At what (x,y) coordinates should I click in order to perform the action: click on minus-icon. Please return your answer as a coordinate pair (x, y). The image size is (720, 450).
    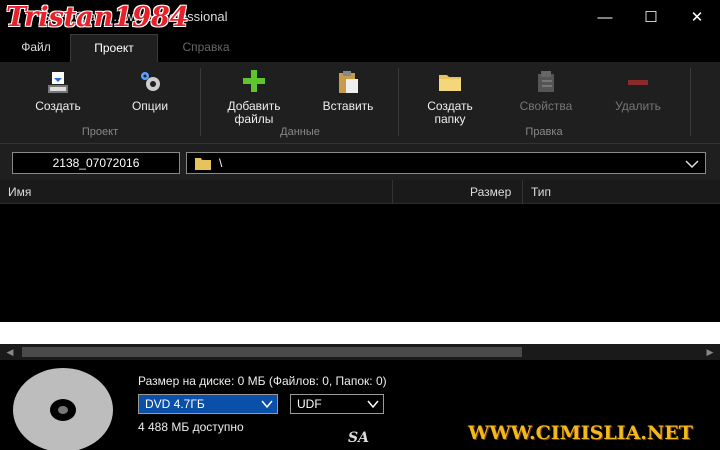
    Looking at the image, I should click on (638, 82).